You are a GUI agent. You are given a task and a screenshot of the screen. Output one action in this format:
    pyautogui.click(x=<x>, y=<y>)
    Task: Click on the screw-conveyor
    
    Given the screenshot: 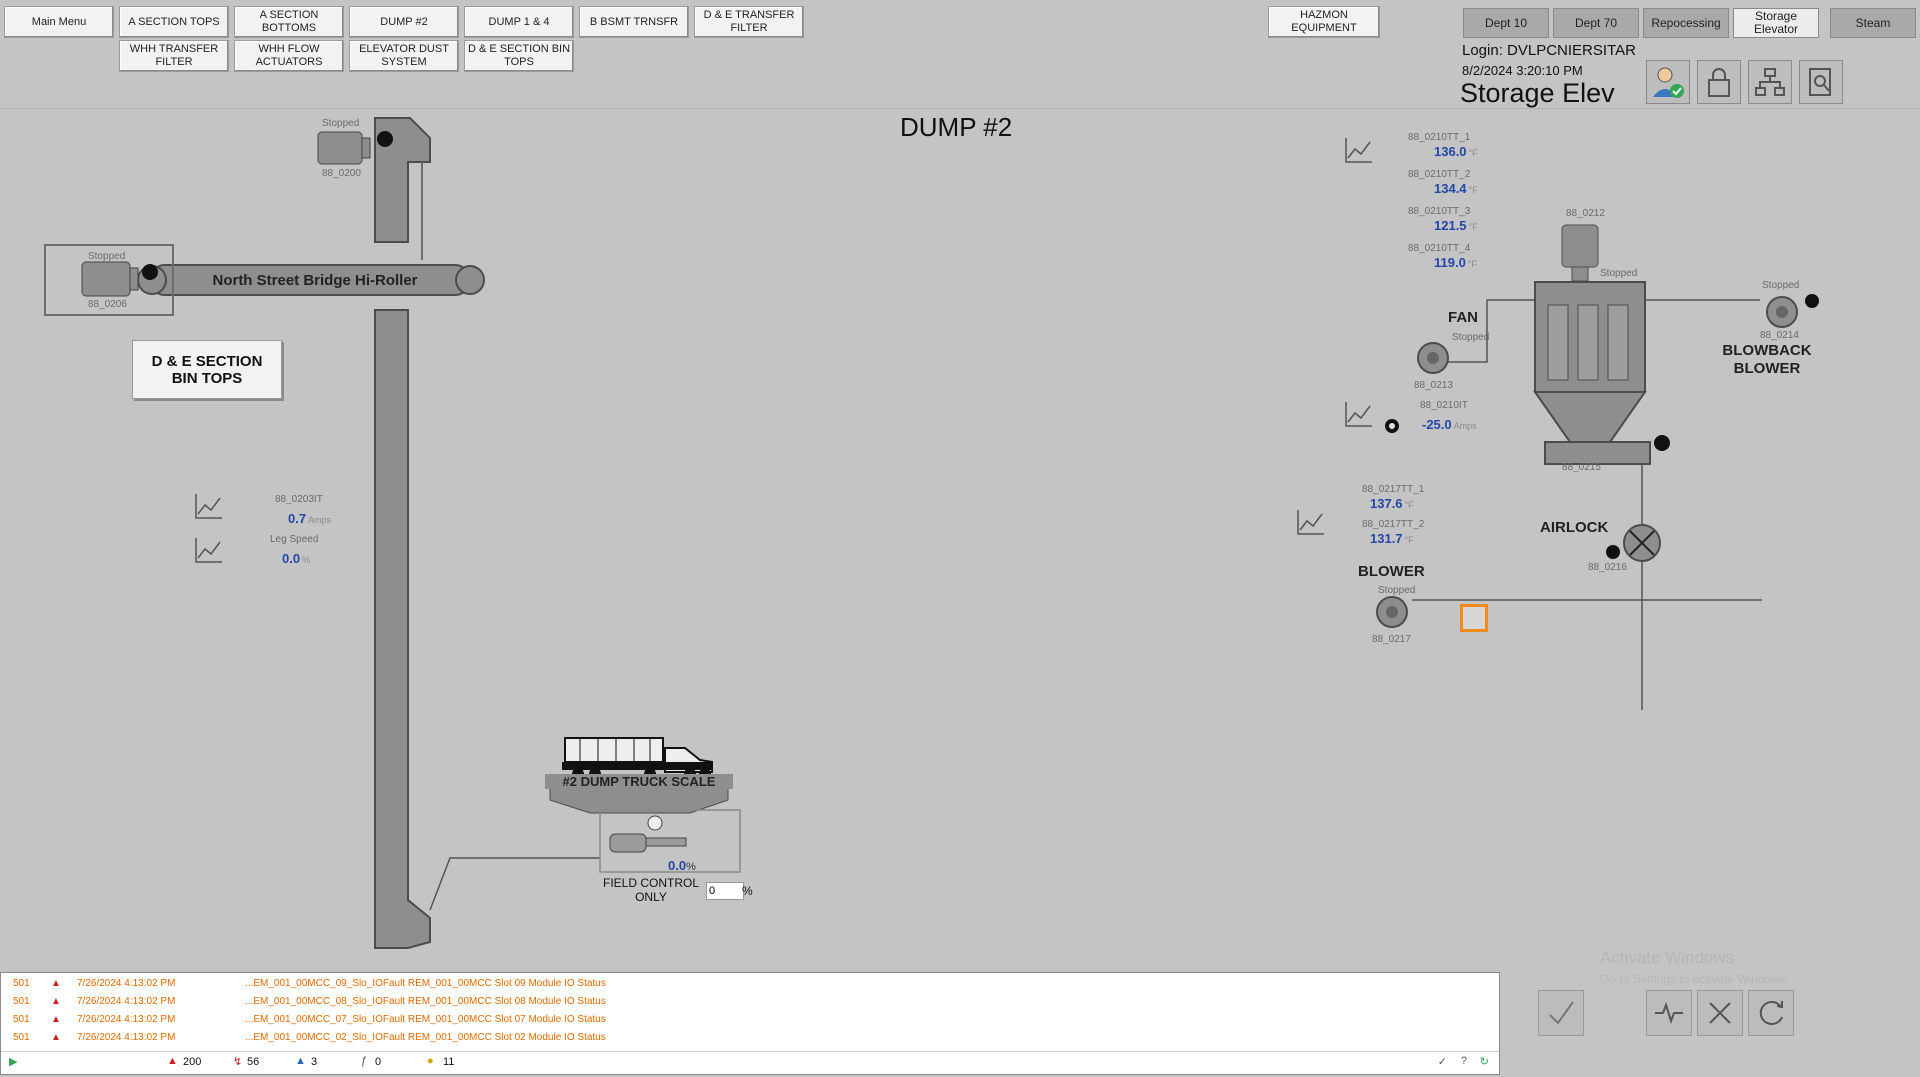 What is the action you would take?
    pyautogui.click(x=1597, y=453)
    